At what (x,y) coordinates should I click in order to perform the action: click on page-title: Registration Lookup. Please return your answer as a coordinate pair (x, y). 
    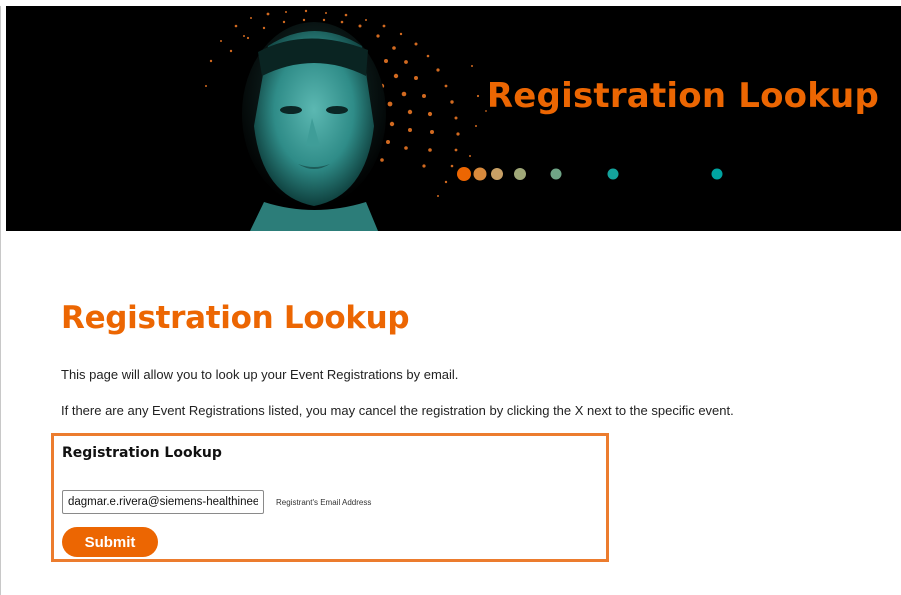
    Looking at the image, I should click on (235, 318).